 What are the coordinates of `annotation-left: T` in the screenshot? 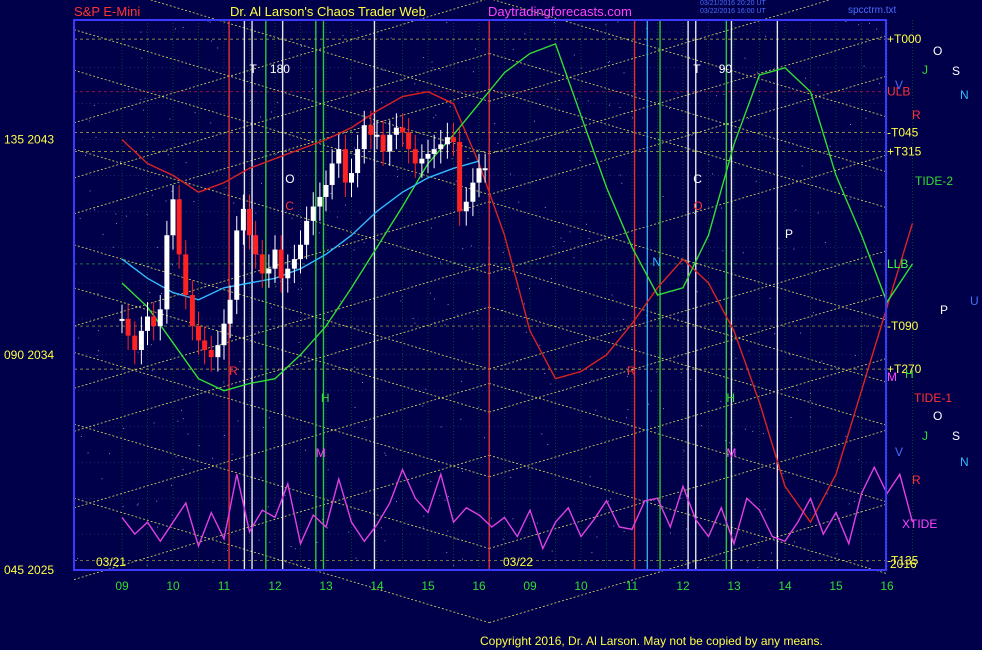 It's located at (254, 69).